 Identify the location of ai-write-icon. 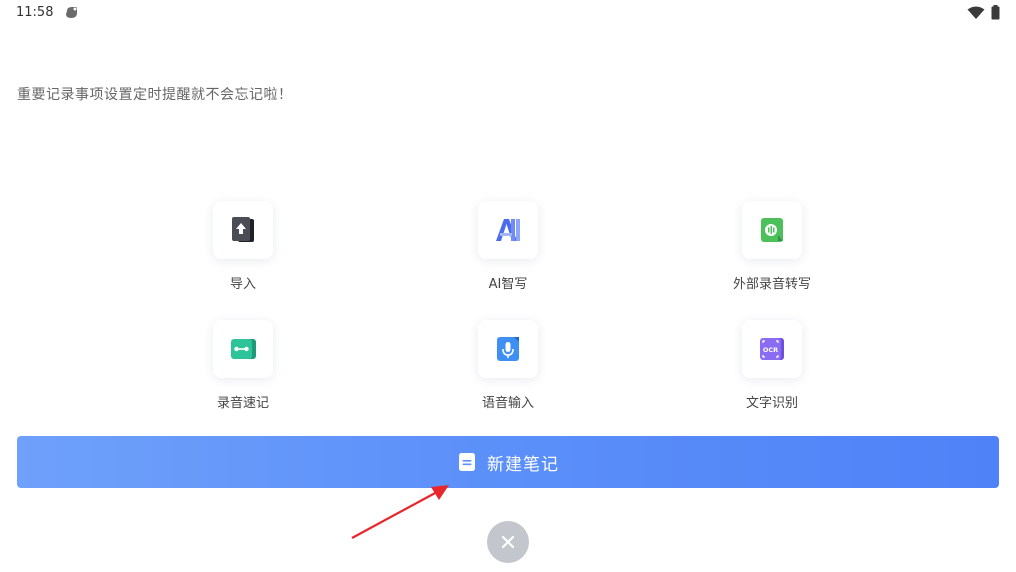
(508, 230).